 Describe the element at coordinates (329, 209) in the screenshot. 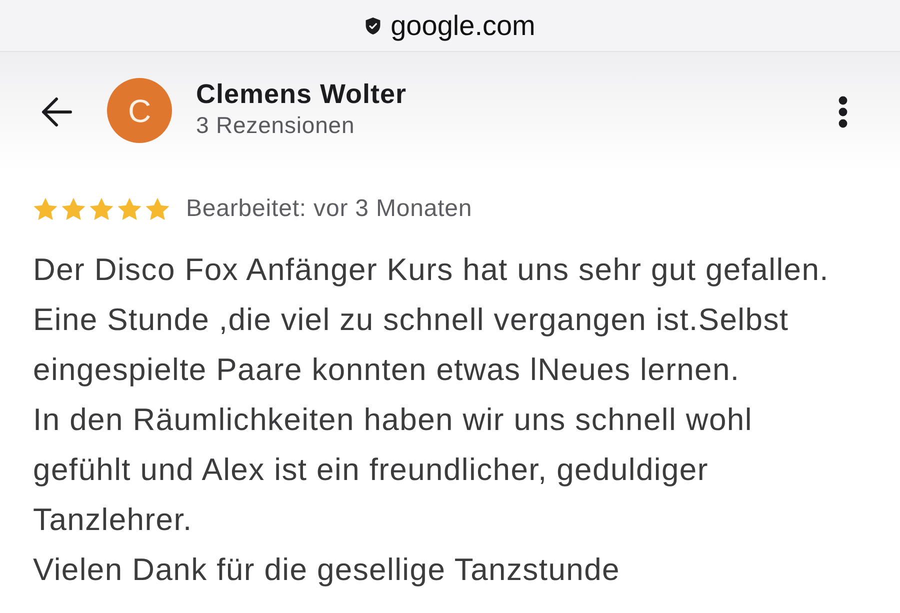

I see `edited-date: Bearbeitet: vor 3 Monaten` at that location.